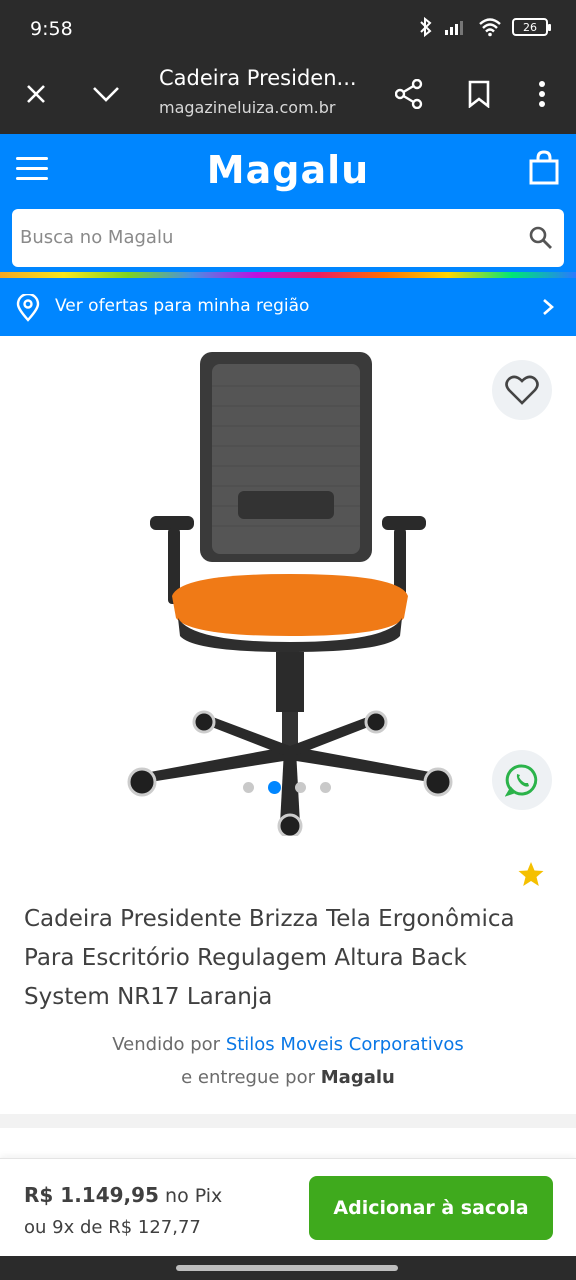 This screenshot has width=576, height=1280. What do you see at coordinates (28, 308) in the screenshot?
I see `location-pin-icon` at bounding box center [28, 308].